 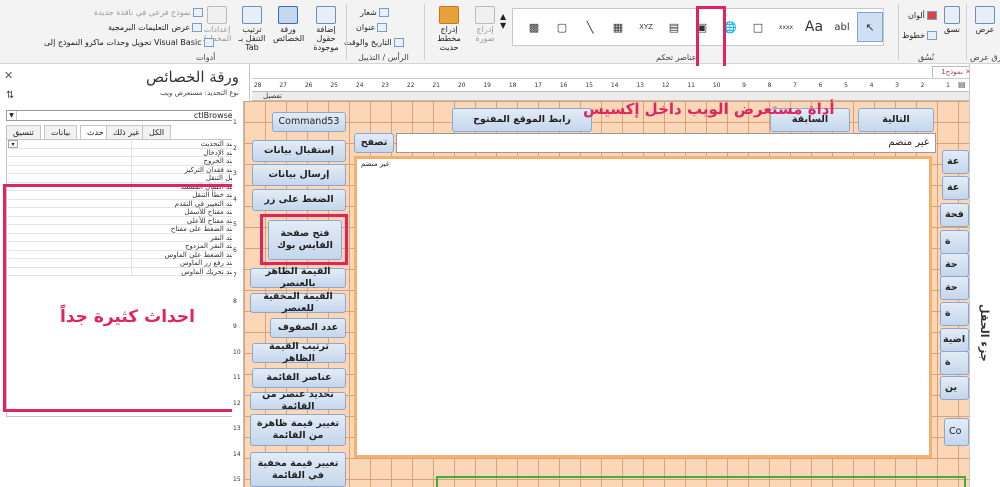 What do you see at coordinates (374, 42) in the screenshot?
I see `date-time-button: التاريخ والوقت` at bounding box center [374, 42].